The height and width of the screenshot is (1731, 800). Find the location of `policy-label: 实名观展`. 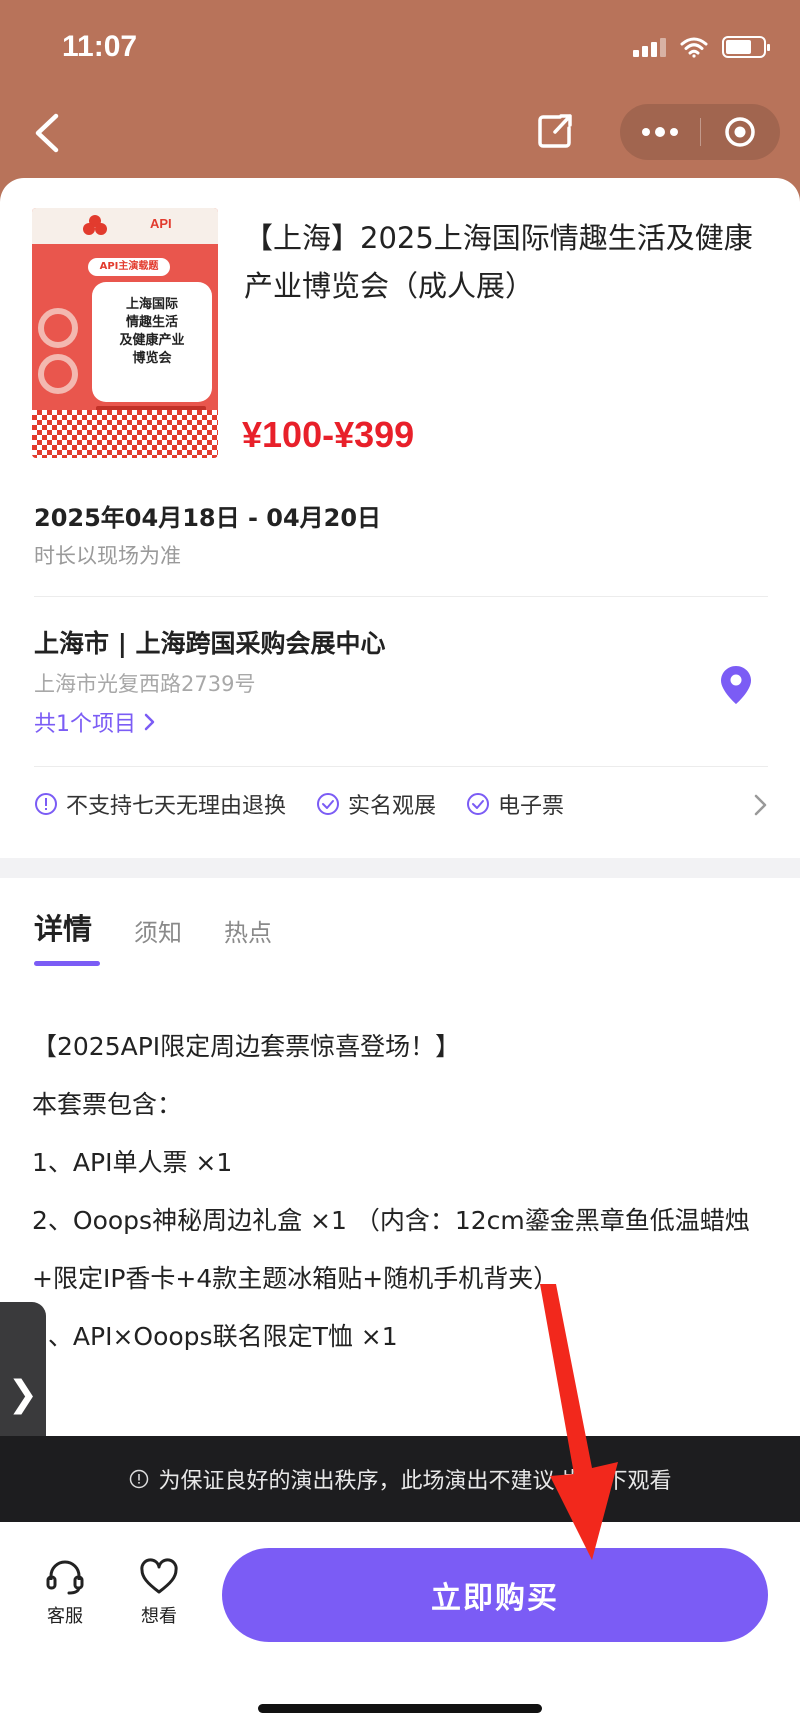

policy-label: 实名观展 is located at coordinates (392, 806).